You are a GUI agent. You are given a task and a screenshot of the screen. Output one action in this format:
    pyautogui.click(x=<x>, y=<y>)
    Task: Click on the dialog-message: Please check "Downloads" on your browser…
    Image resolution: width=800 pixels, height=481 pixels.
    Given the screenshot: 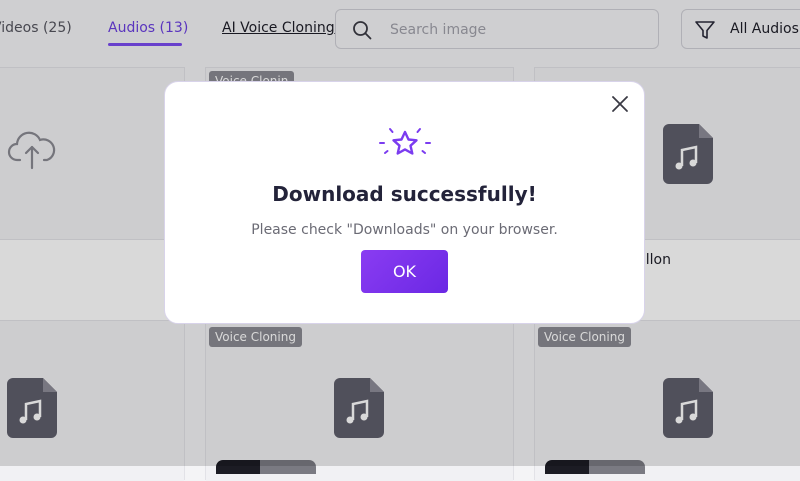 What is the action you would take?
    pyautogui.click(x=404, y=230)
    